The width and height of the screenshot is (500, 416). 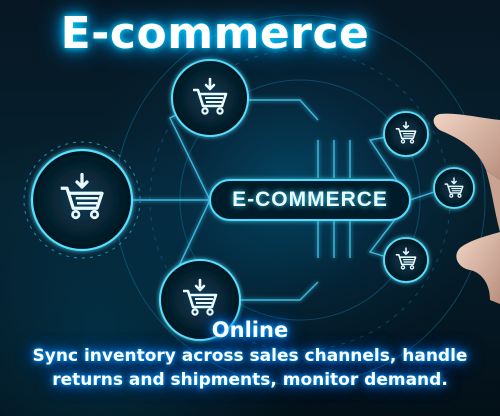 I want to click on hand-icon, so click(x=466, y=208).